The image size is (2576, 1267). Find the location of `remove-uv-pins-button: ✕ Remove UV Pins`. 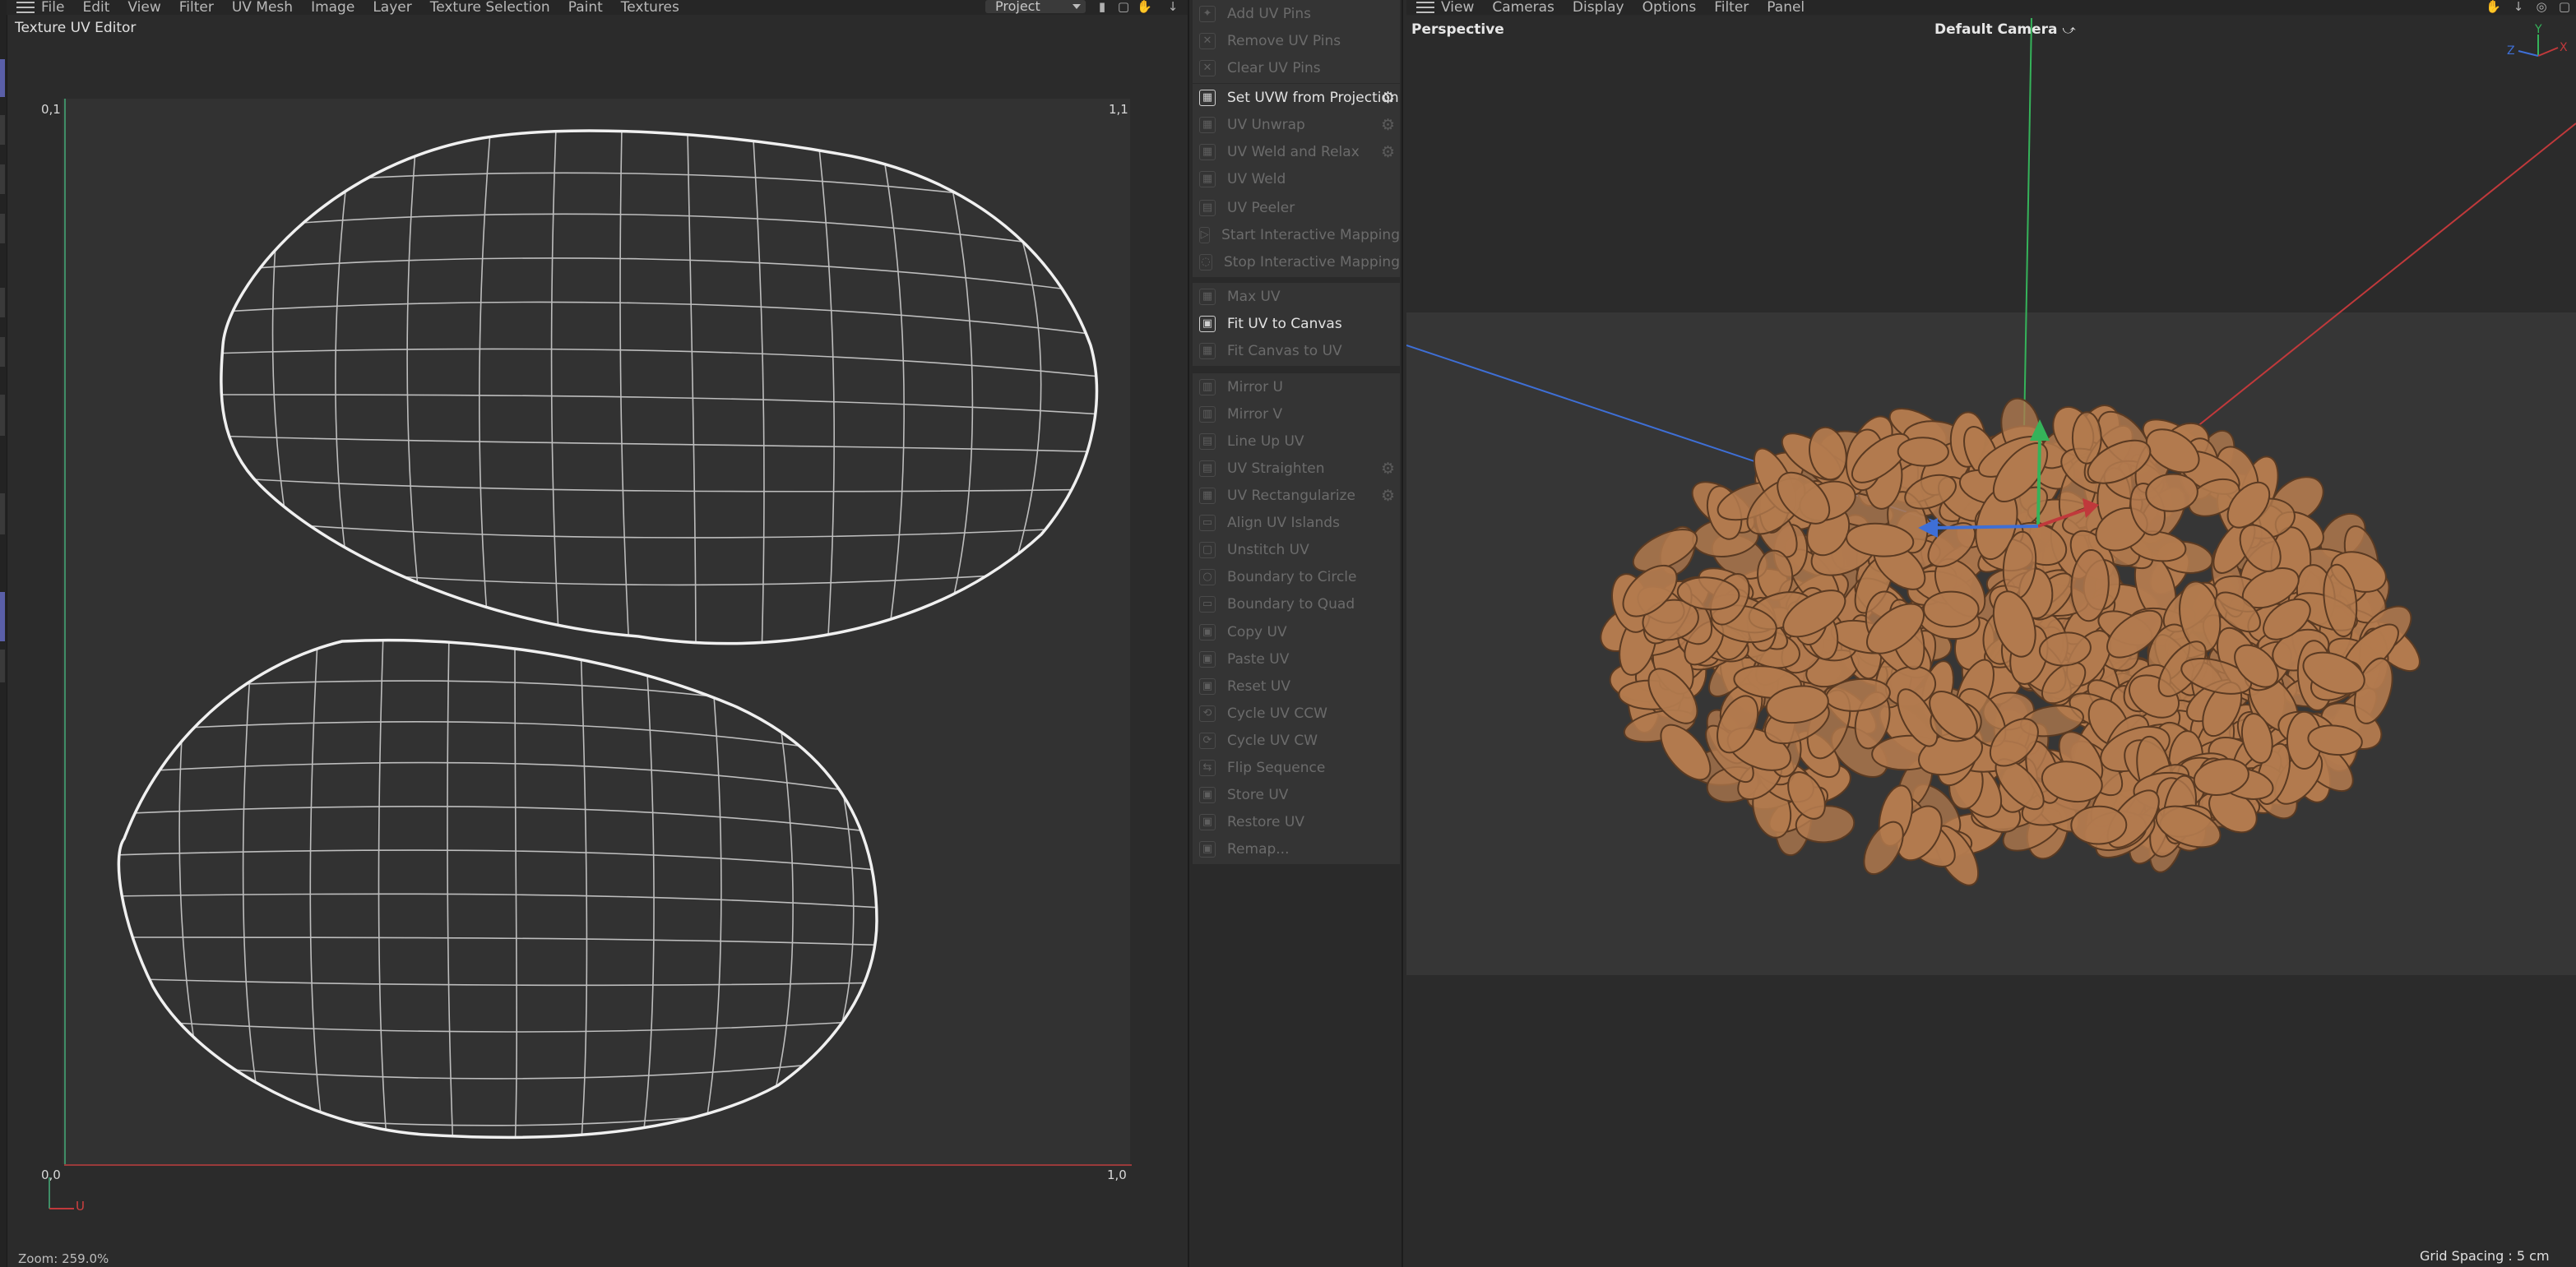

remove-uv-pins-button: ✕ Remove UV Pins is located at coordinates (1297, 41).